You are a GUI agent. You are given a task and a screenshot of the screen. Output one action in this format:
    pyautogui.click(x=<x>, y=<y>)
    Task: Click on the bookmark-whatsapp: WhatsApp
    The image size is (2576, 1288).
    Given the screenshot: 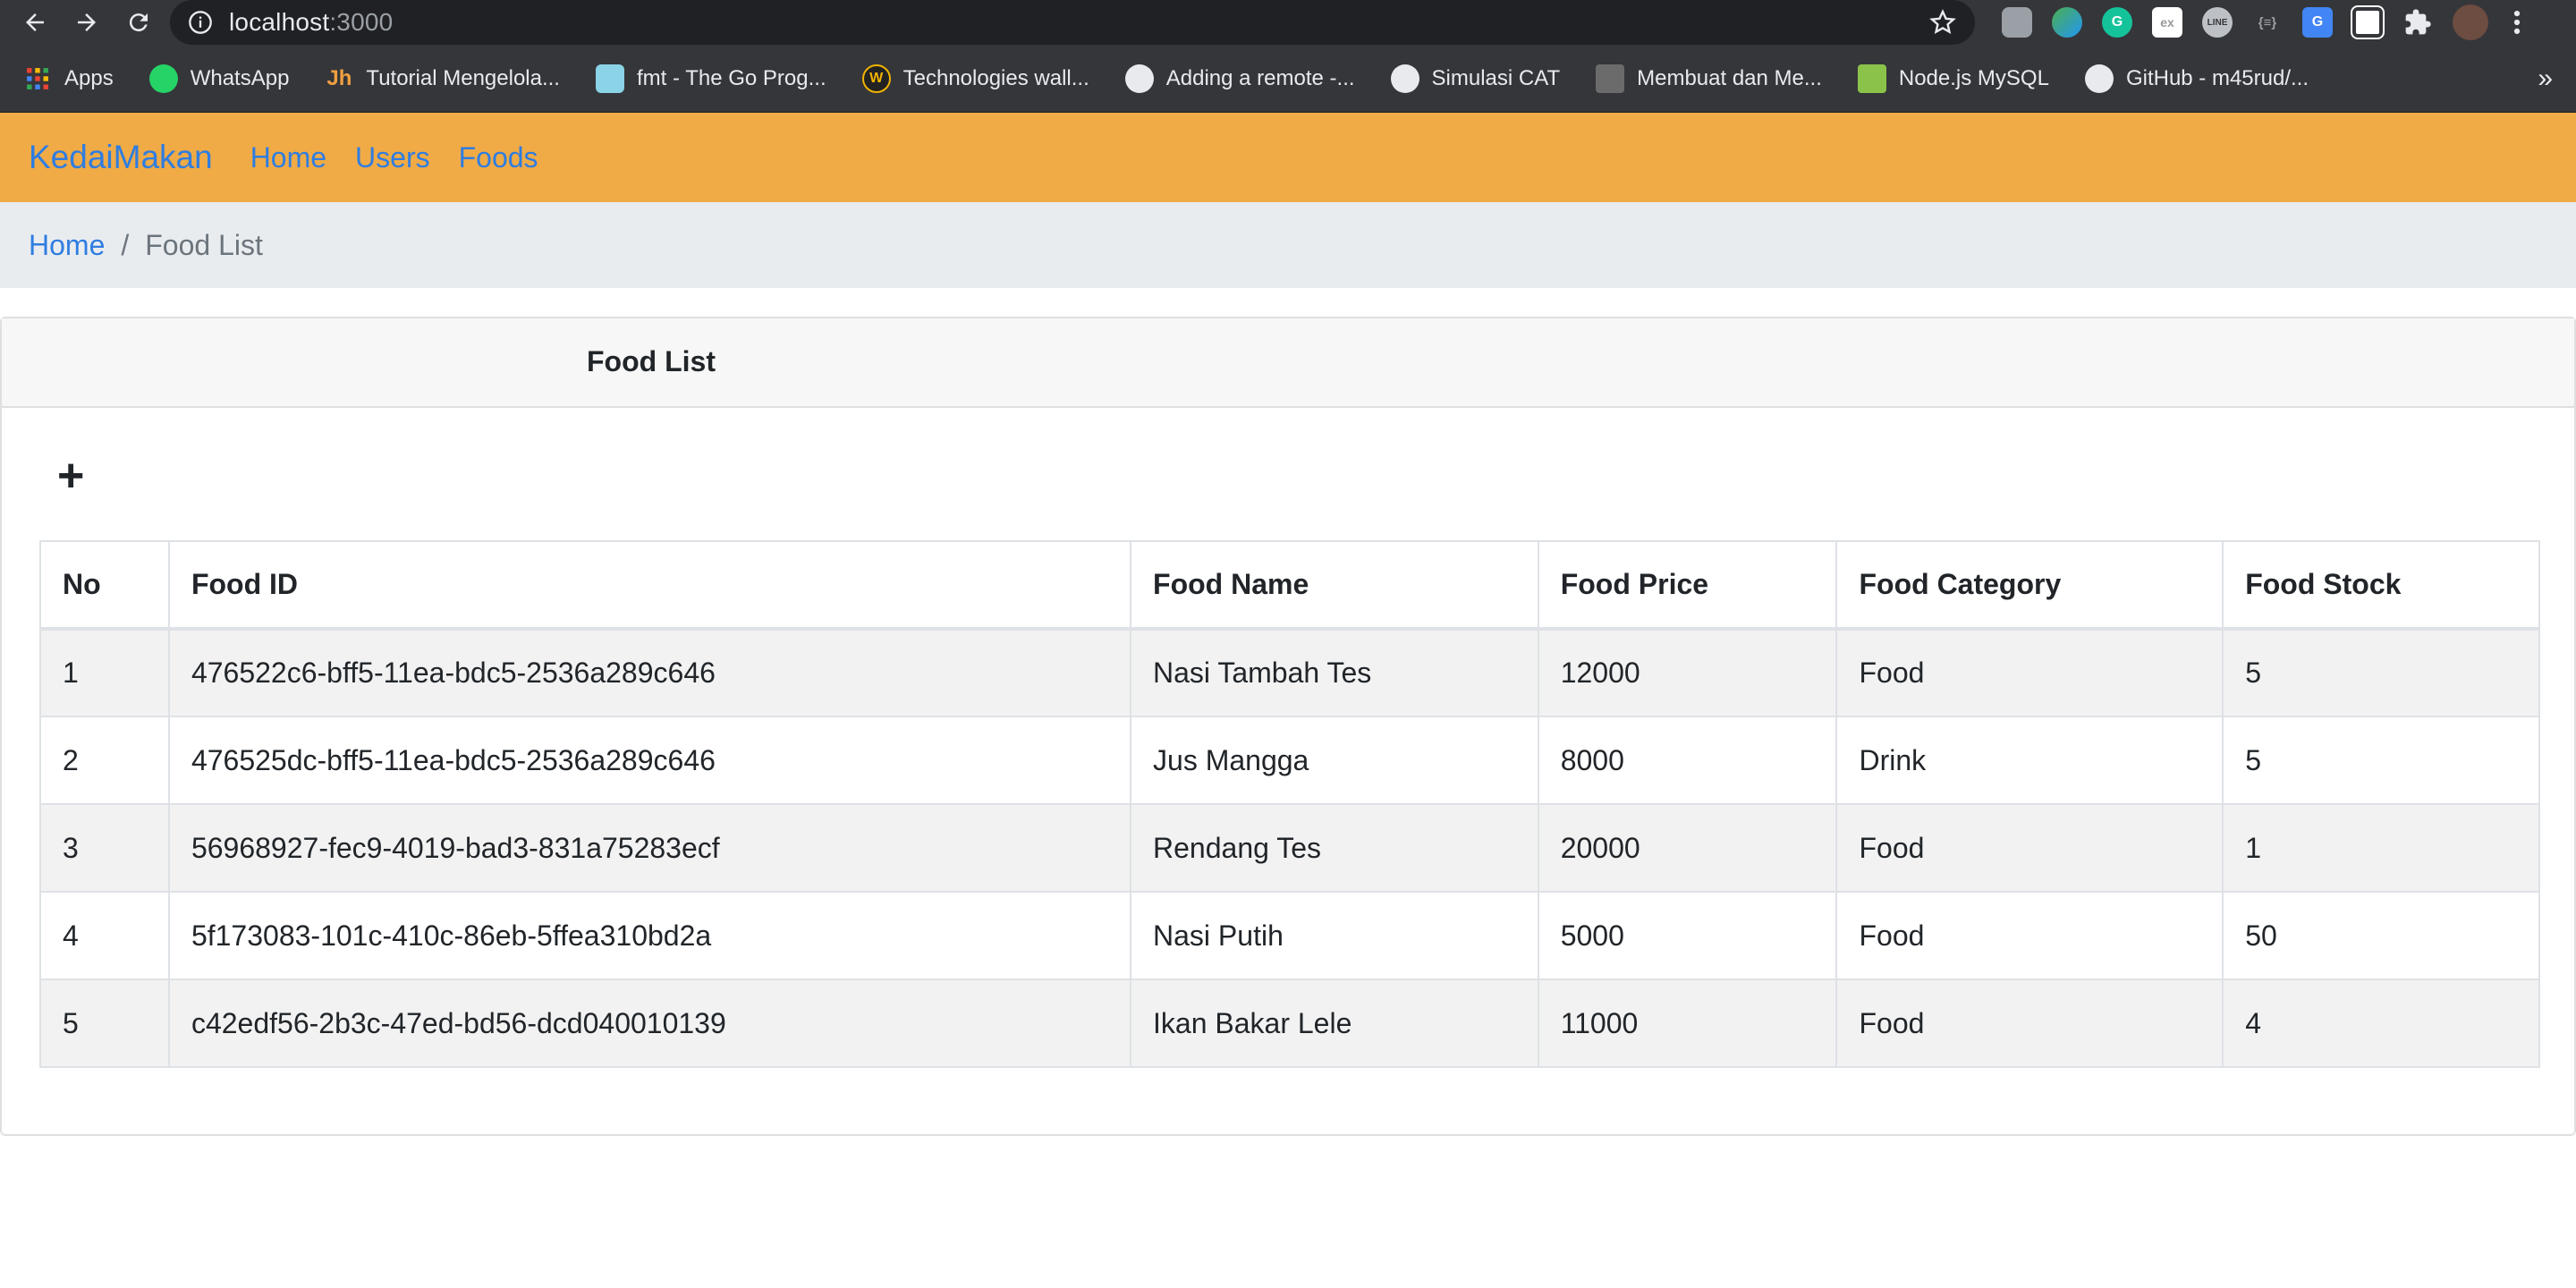 What is the action you would take?
    pyautogui.click(x=226, y=78)
    